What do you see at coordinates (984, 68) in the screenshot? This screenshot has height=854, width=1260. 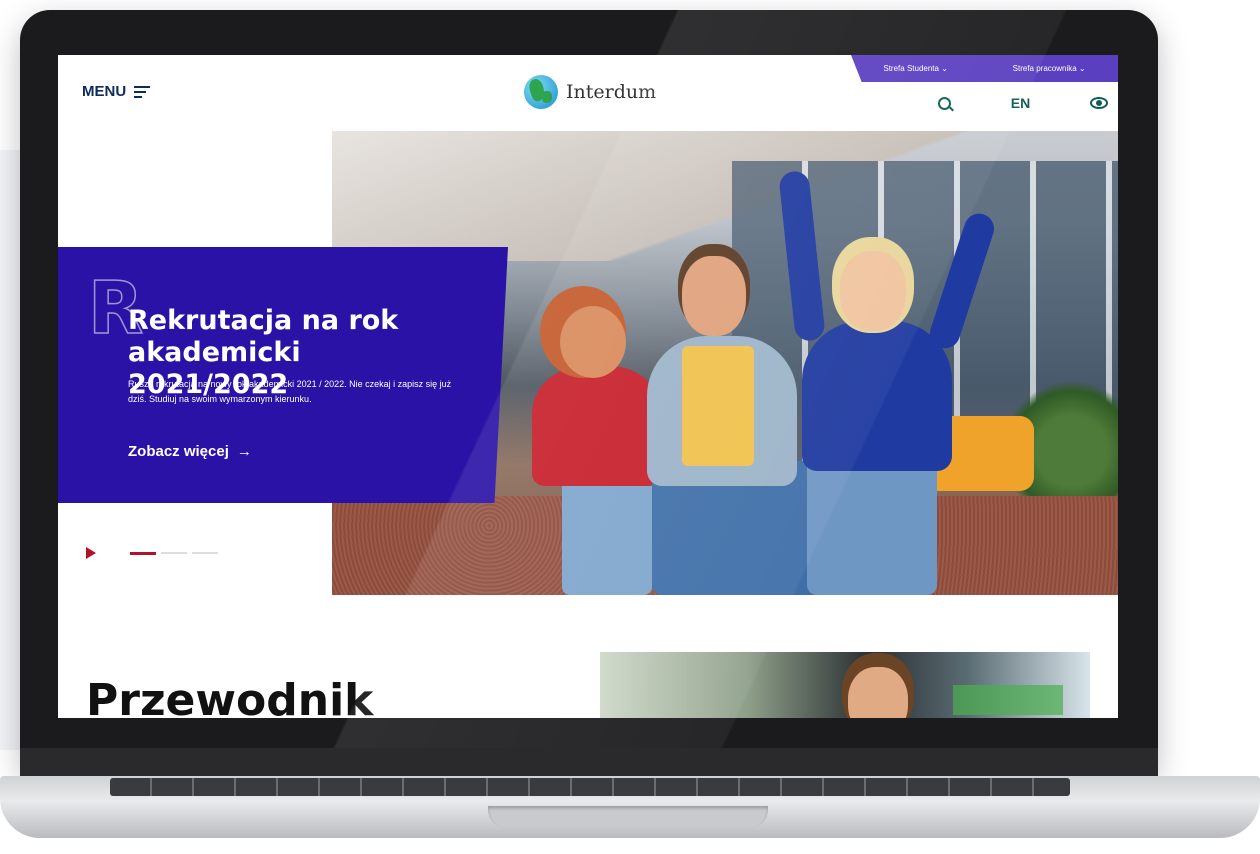 I see `zone-bar: Strefa Studenta ⌄ Strefa pracownika ⌄` at bounding box center [984, 68].